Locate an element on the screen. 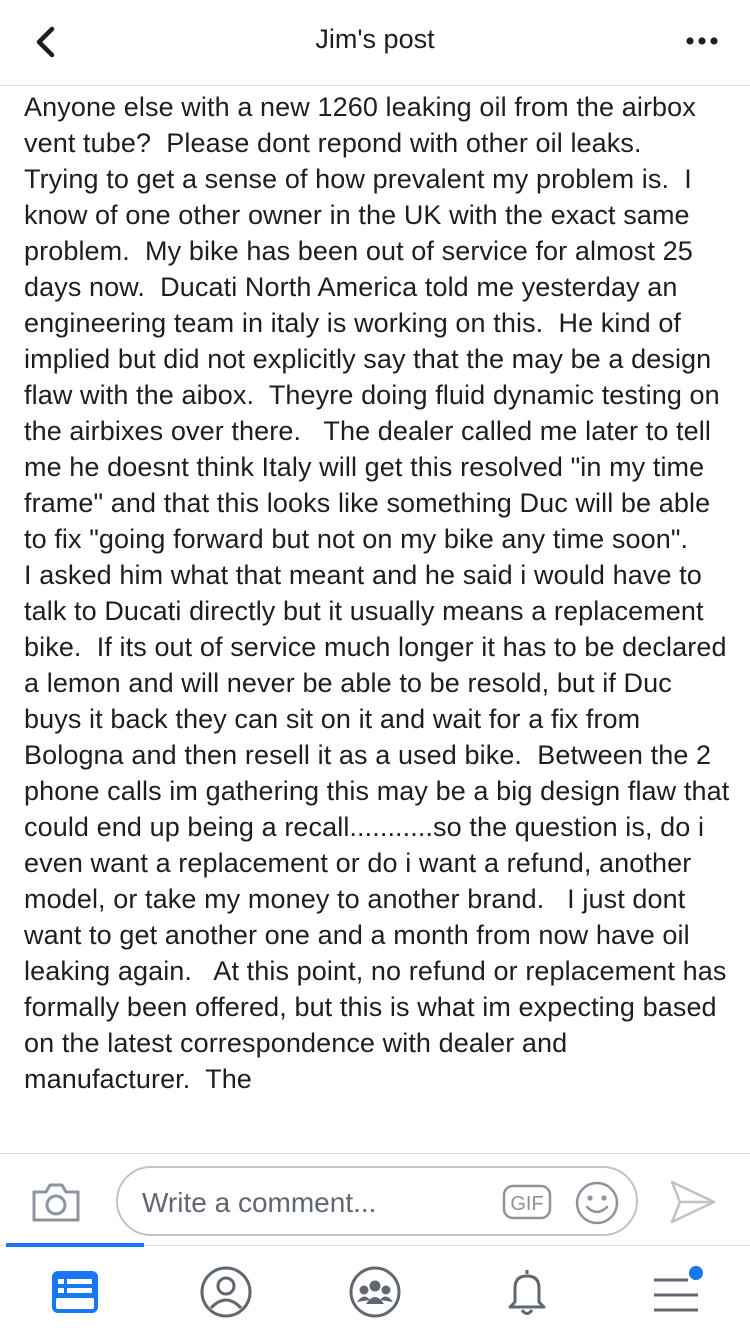 This screenshot has width=750, height=1334. tab-menu is located at coordinates (676, 1292).